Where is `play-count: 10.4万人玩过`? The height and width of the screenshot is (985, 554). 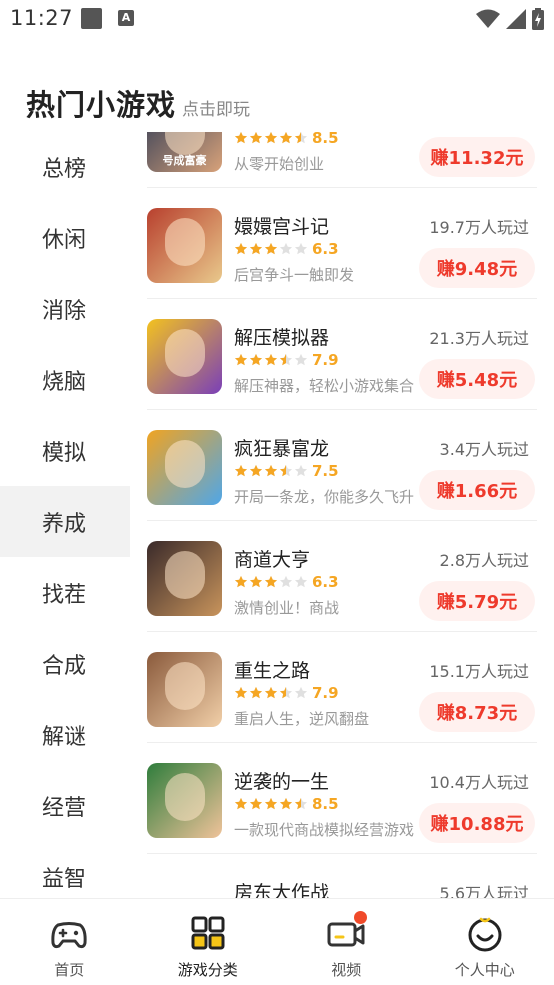
play-count: 10.4万人玩过 is located at coordinates (479, 782).